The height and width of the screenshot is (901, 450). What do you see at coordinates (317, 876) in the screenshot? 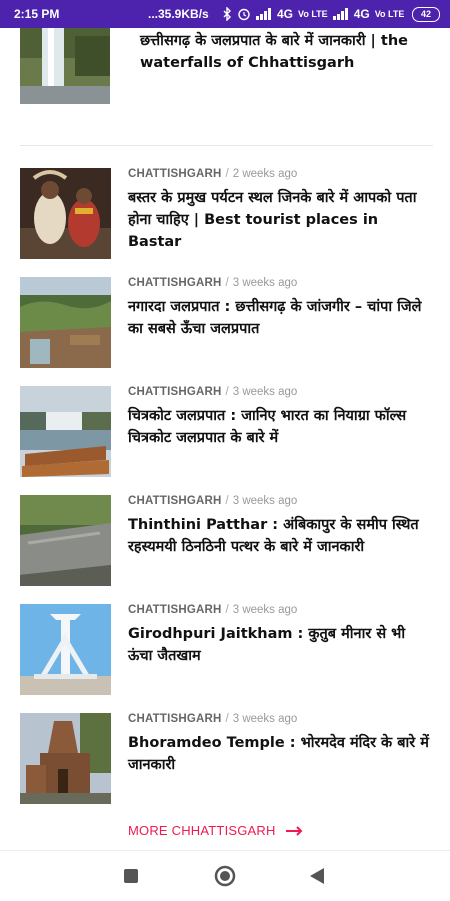
I see `back-triangle-icon` at bounding box center [317, 876].